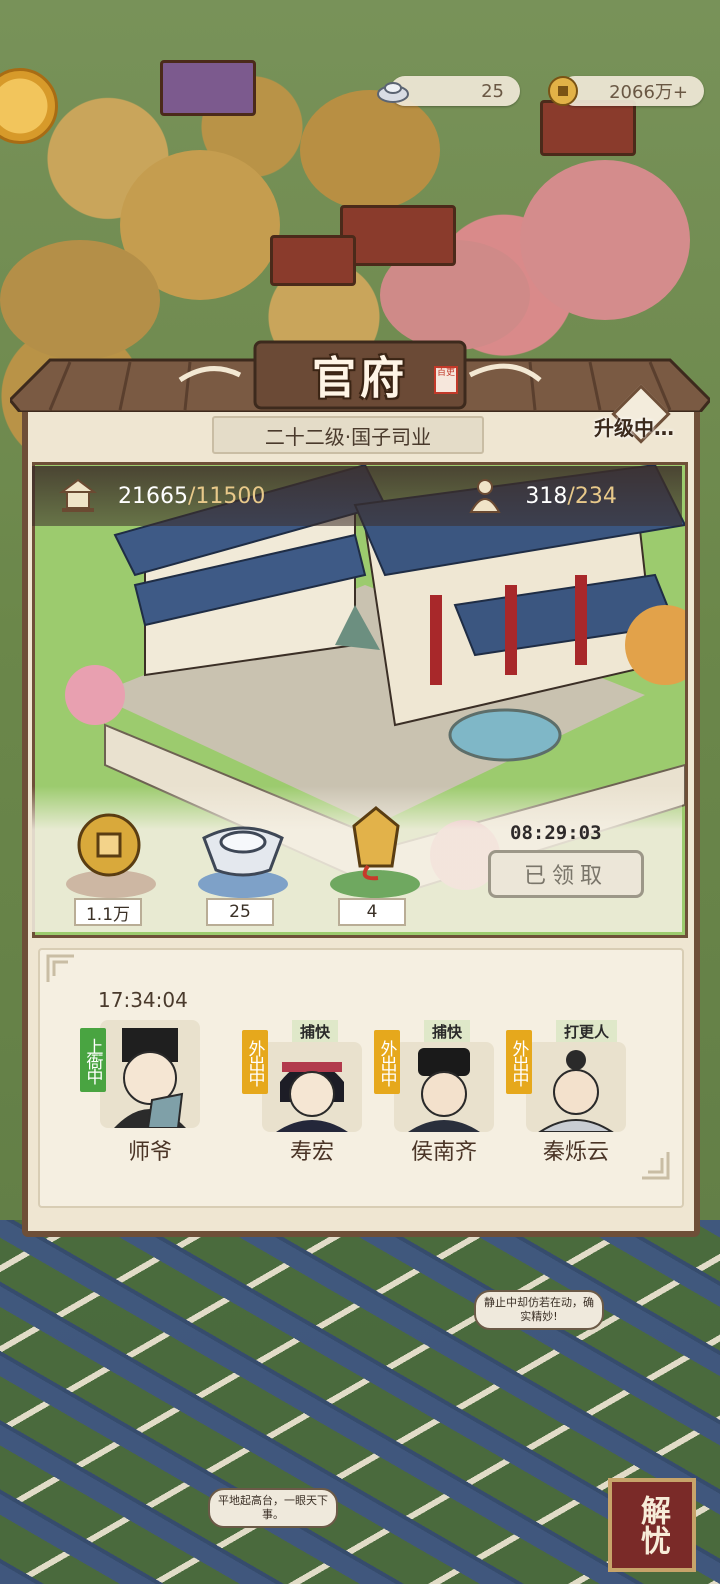 The image size is (720, 1584). What do you see at coordinates (443, 1152) in the screenshot?
I see `staff-name: 侯南齐` at bounding box center [443, 1152].